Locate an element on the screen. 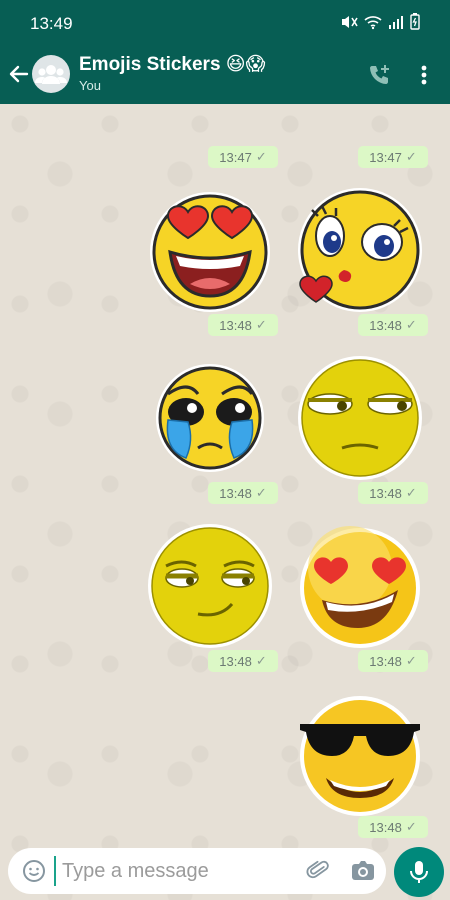 Image resolution: width=450 pixels, height=900 pixels. chat-title: Emojis Stickers 😆😱 is located at coordinates (172, 64).